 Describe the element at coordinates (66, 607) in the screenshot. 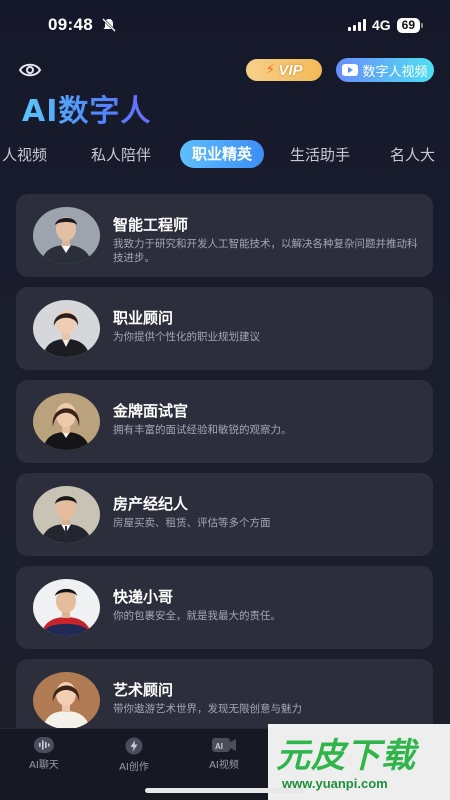

I see `courier-avatar` at that location.